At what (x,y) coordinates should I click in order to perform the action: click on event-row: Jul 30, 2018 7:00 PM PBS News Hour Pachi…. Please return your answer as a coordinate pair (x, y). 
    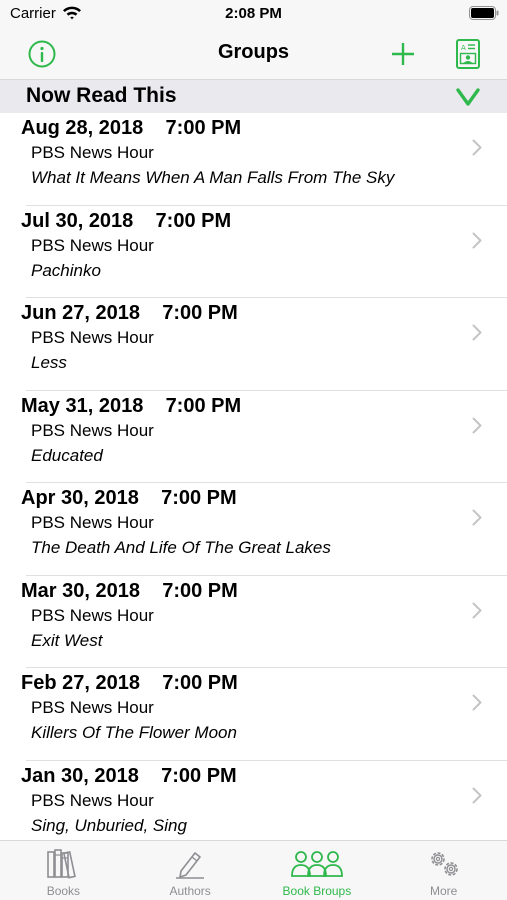
    Looking at the image, I should click on (253, 252).